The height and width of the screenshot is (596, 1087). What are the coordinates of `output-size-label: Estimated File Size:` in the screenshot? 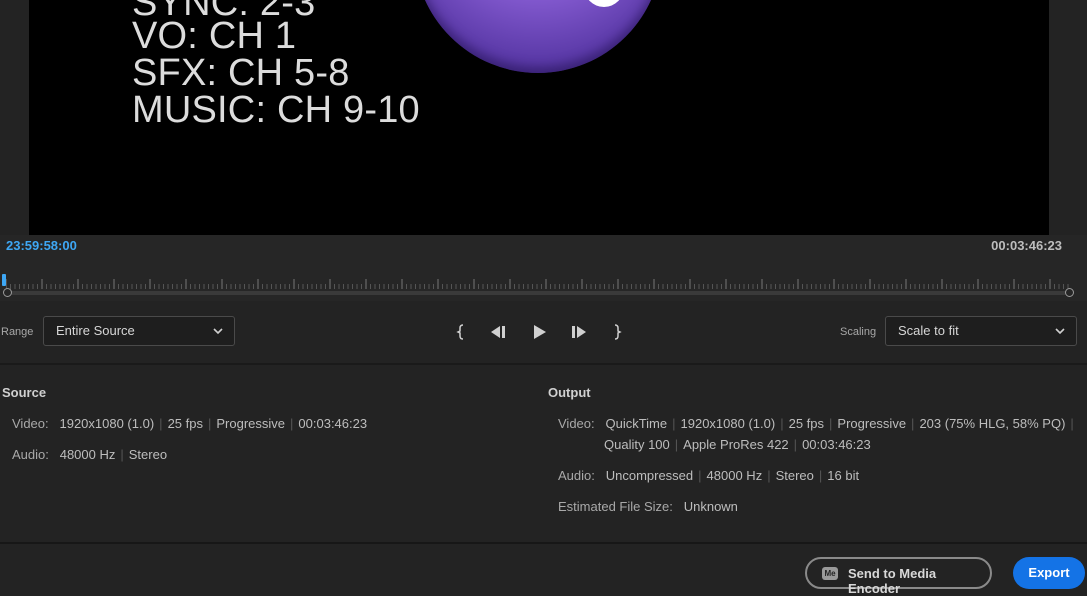 It's located at (615, 506).